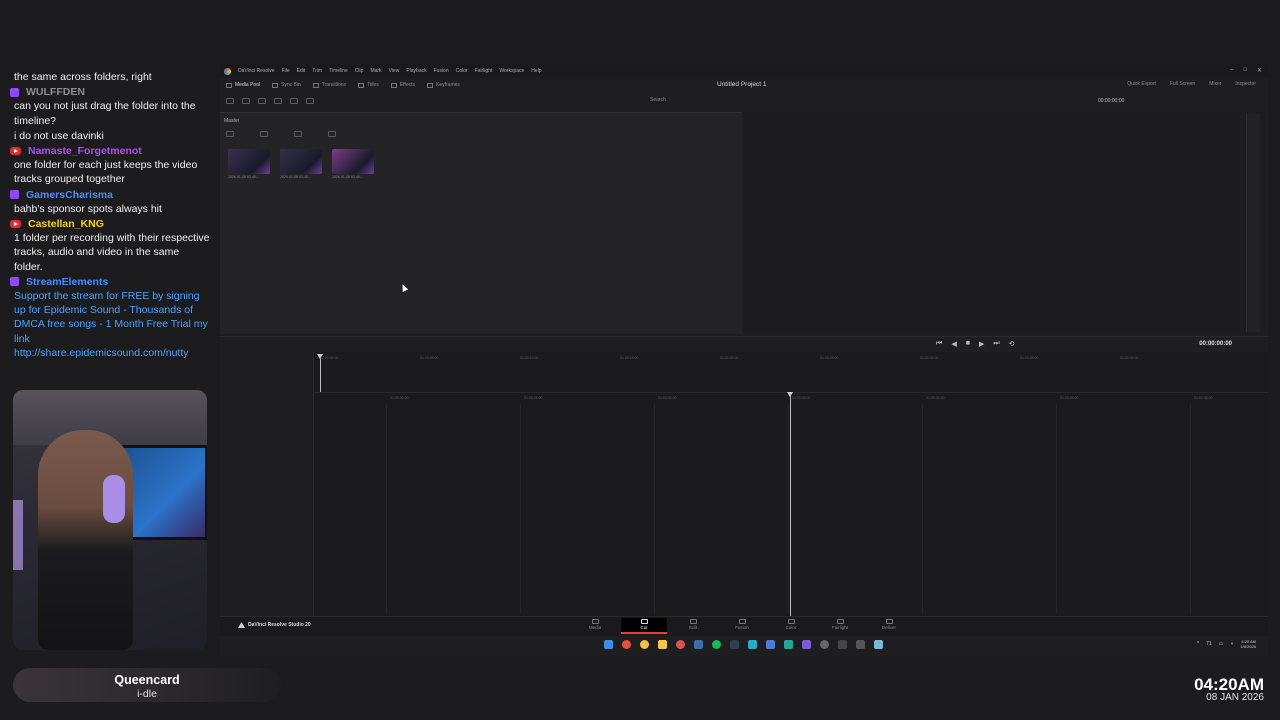 Image resolution: width=1280 pixels, height=720 pixels. What do you see at coordinates (448, 85) in the screenshot?
I see `toolbar-button-label: Keyframes` at bounding box center [448, 85].